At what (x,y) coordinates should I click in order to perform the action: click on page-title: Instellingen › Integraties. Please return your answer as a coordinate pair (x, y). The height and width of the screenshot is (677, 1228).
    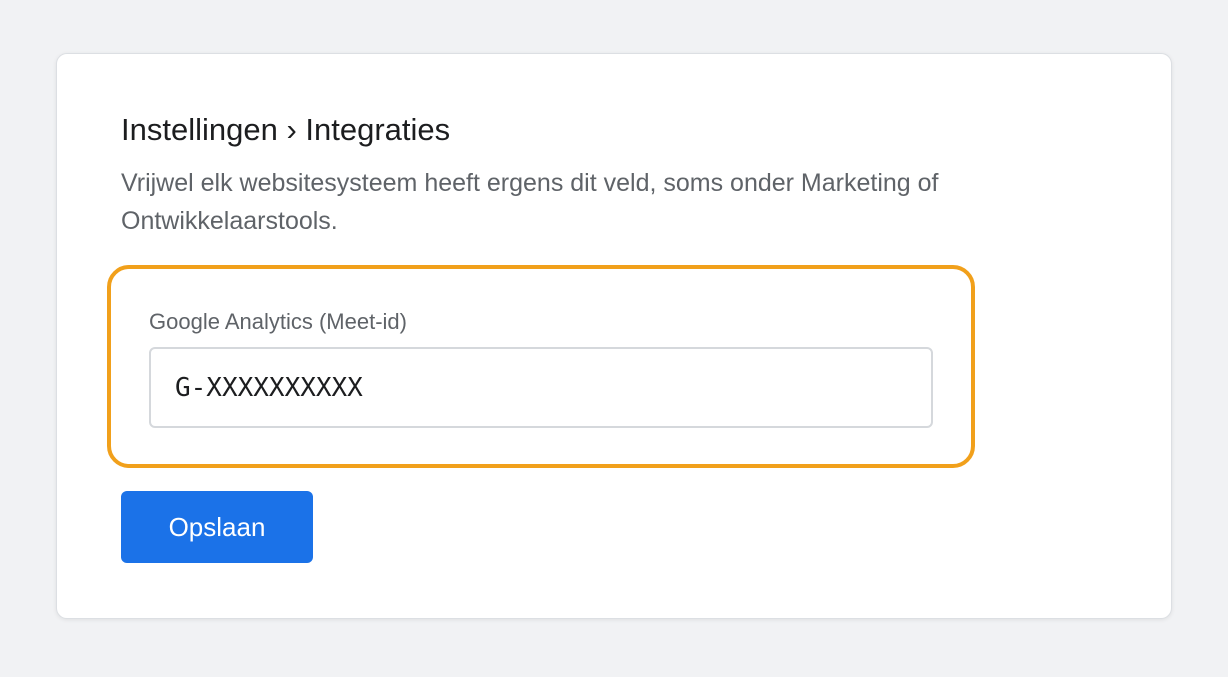
    Looking at the image, I should click on (286, 129).